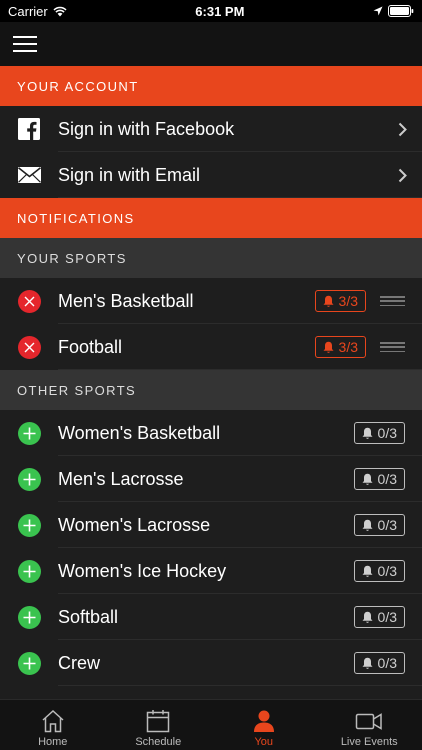 The image size is (422, 750). Describe the element at coordinates (211, 44) in the screenshot. I see `nav-bar` at that location.